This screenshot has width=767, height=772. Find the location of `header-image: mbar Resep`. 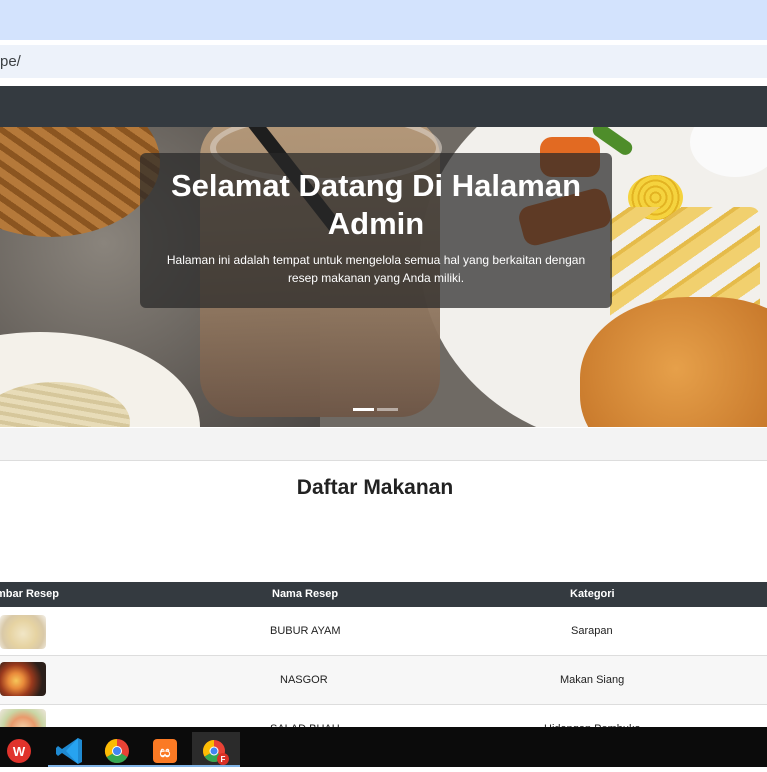

header-image: mbar Resep is located at coordinates (29, 594).